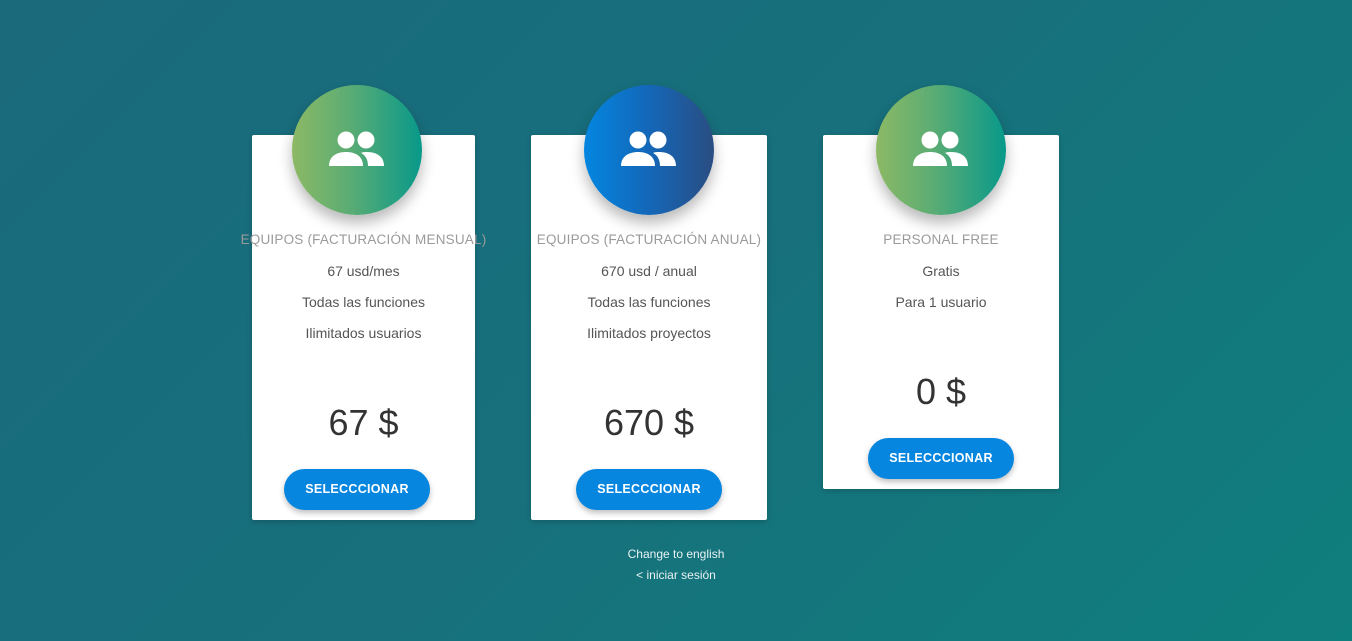  Describe the element at coordinates (941, 239) in the screenshot. I see `plan-title: PERSONAL FREE` at that location.